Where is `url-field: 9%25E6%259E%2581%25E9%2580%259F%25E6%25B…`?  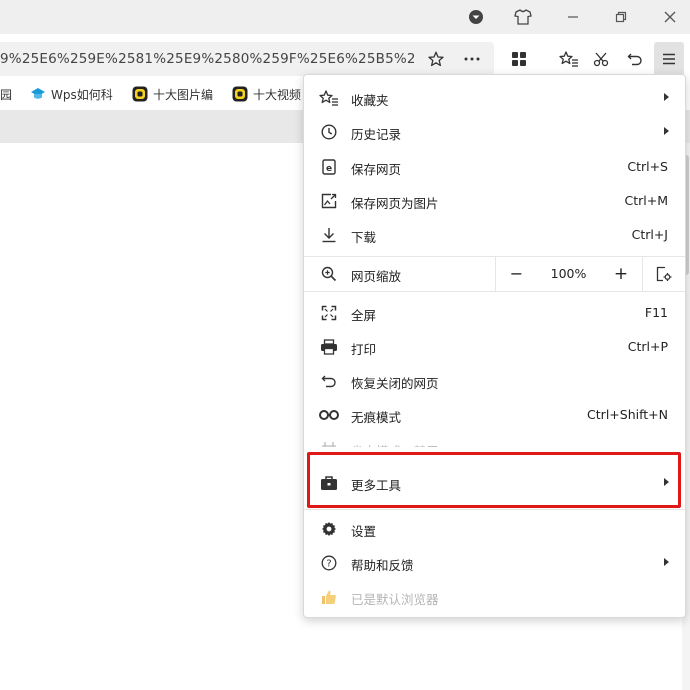 url-field: 9%25E6%259E%2581%25E9%2580%259F%25E6%25B… is located at coordinates (247, 59).